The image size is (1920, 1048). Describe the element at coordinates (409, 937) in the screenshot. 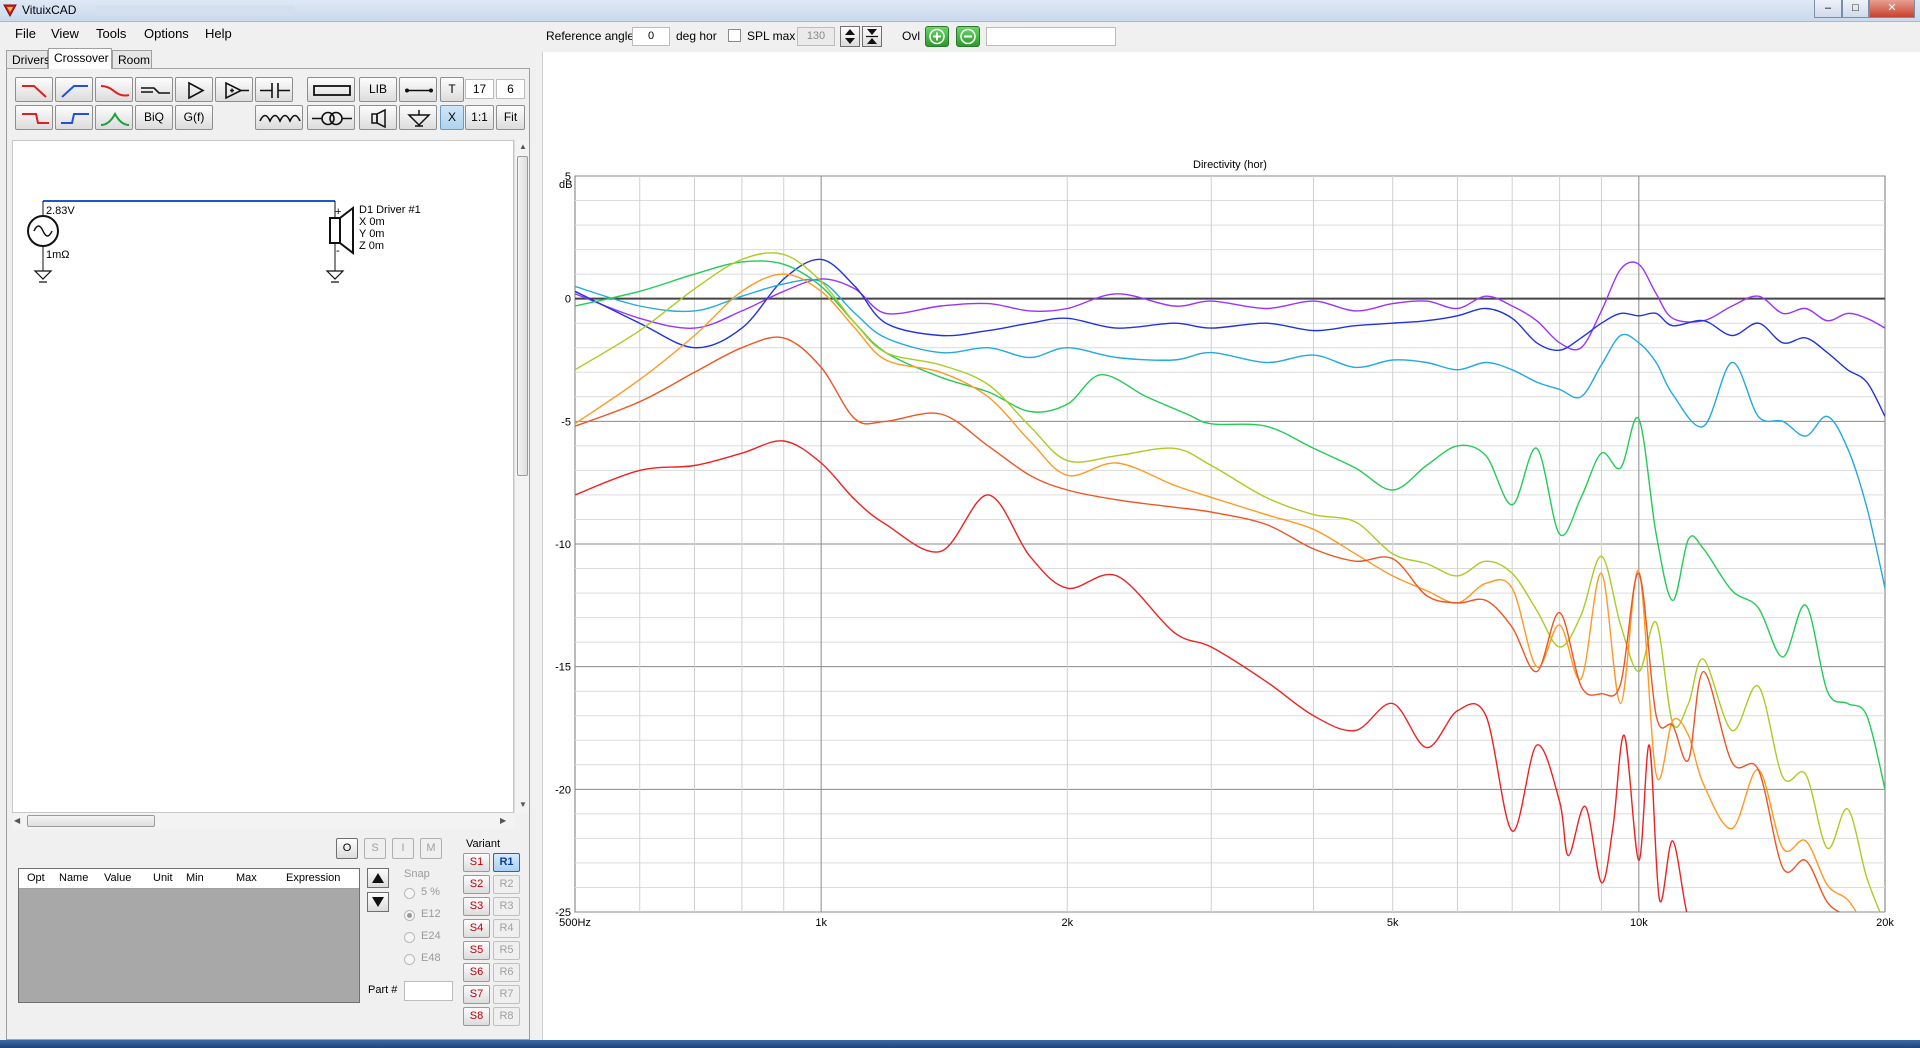

I see `snap-radio-e24` at that location.